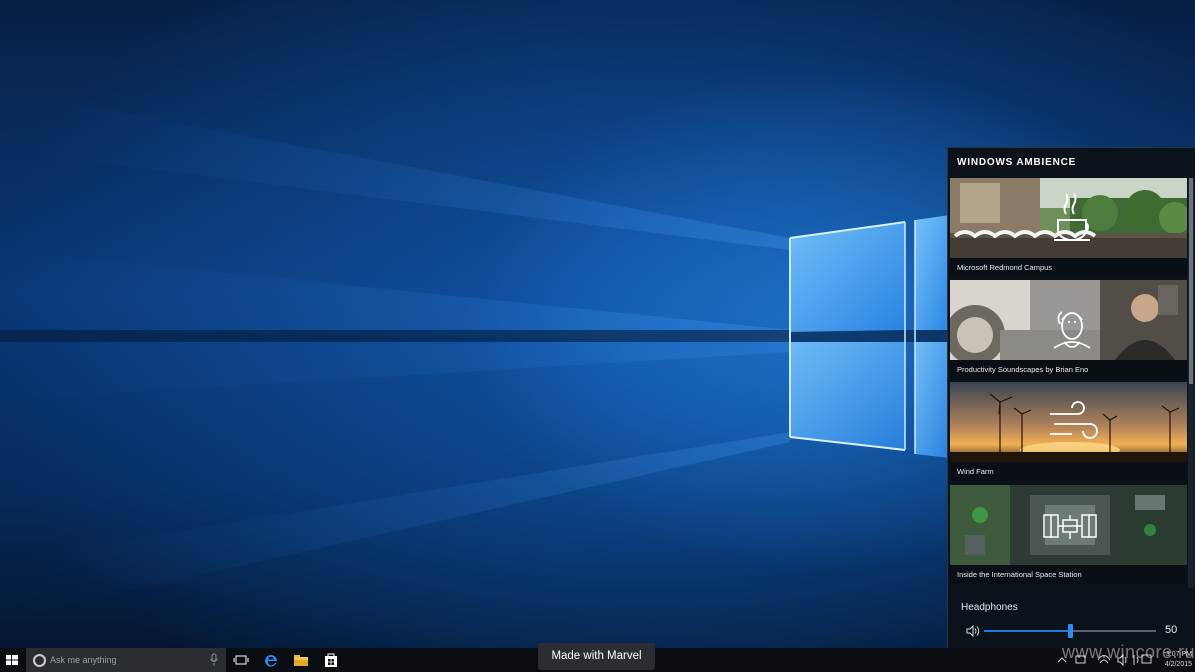  Describe the element at coordinates (241, 660) in the screenshot. I see `task-view-icon` at that location.